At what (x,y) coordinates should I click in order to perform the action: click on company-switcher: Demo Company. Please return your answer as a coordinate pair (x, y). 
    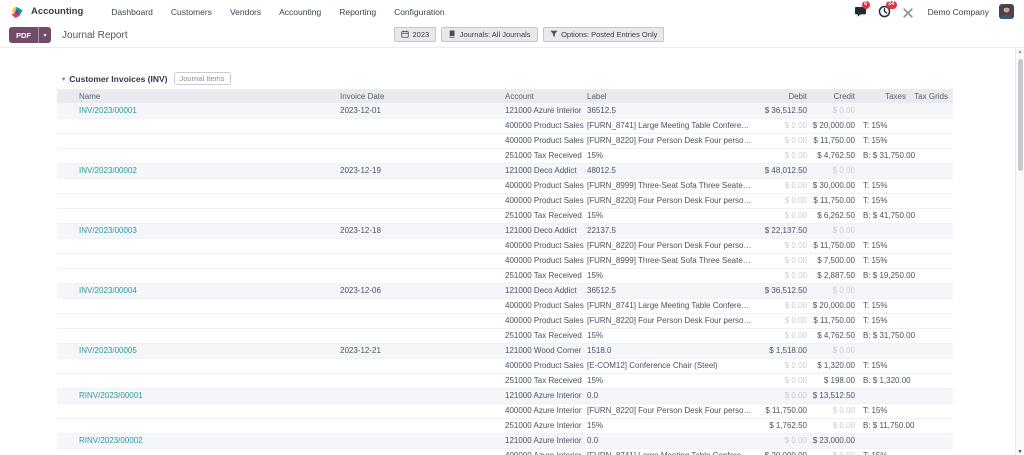
    Looking at the image, I should click on (958, 12).